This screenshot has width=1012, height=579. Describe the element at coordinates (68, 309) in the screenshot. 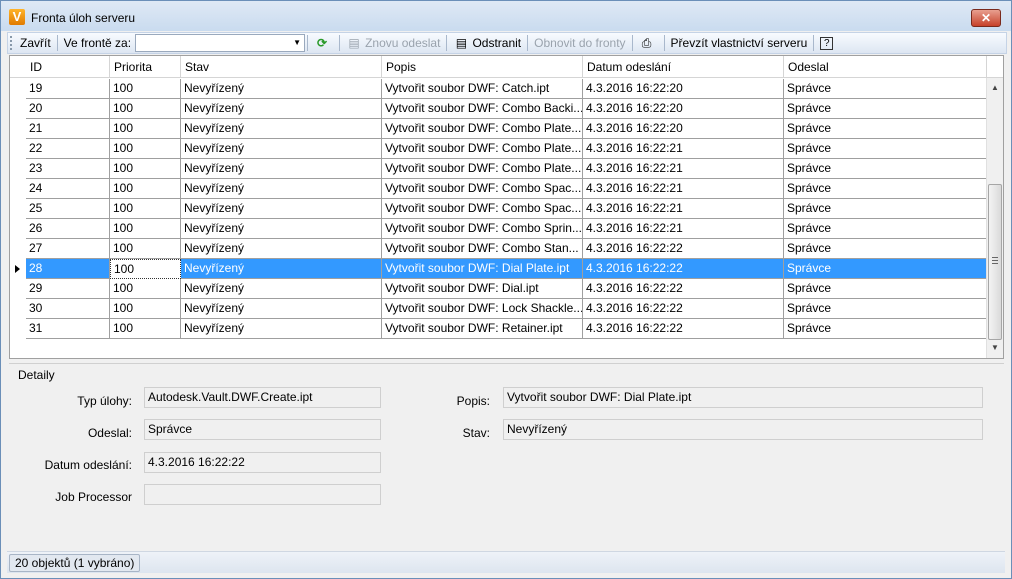

I see `cell-id: 30` at that location.